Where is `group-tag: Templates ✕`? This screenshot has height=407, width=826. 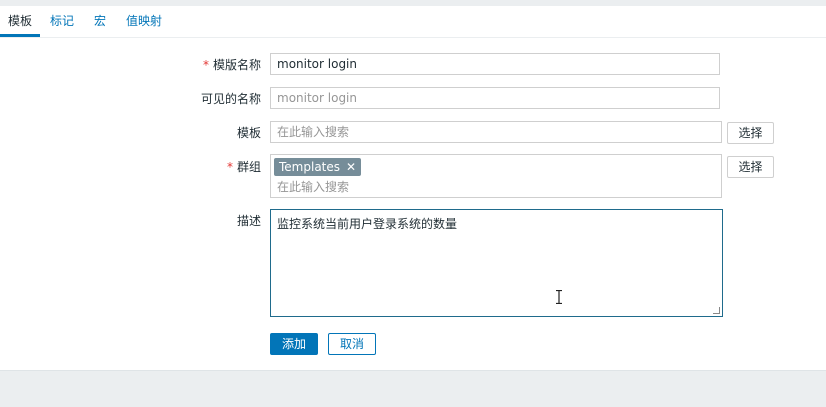 group-tag: Templates ✕ is located at coordinates (318, 167).